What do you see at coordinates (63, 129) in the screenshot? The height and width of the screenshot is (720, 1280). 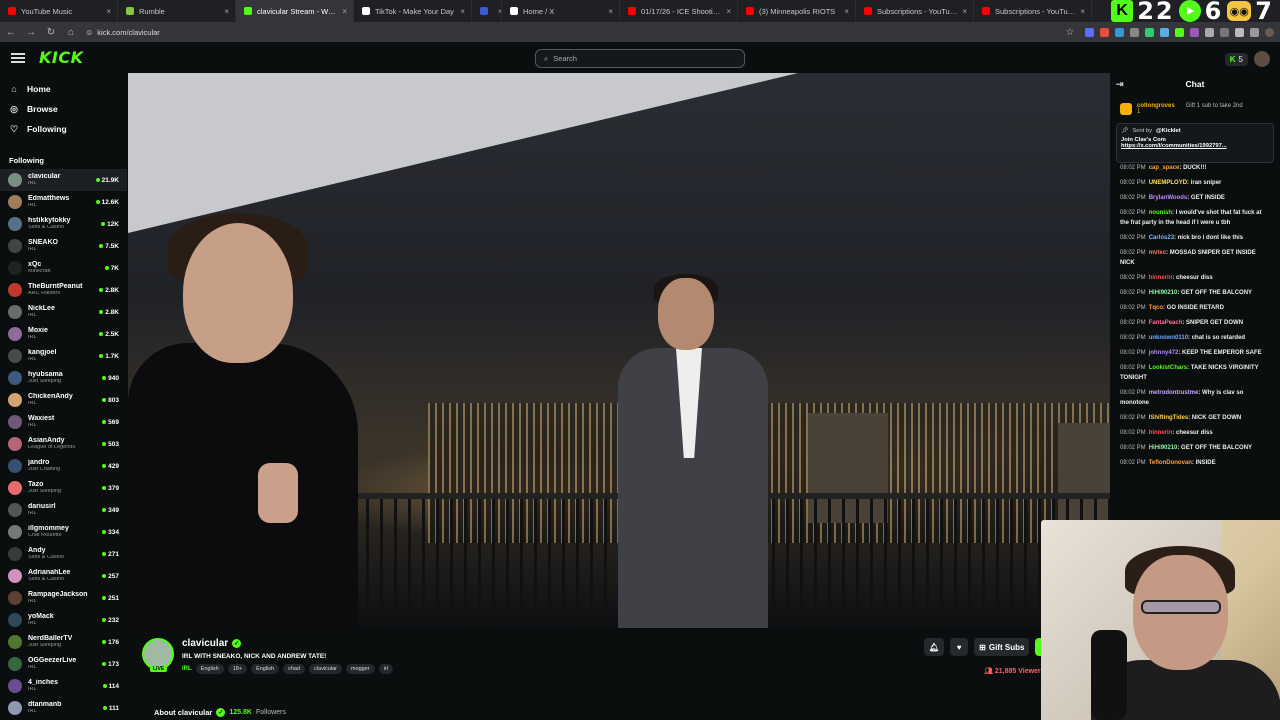 I see `sidebar-item-following: ♡ Following` at bounding box center [63, 129].